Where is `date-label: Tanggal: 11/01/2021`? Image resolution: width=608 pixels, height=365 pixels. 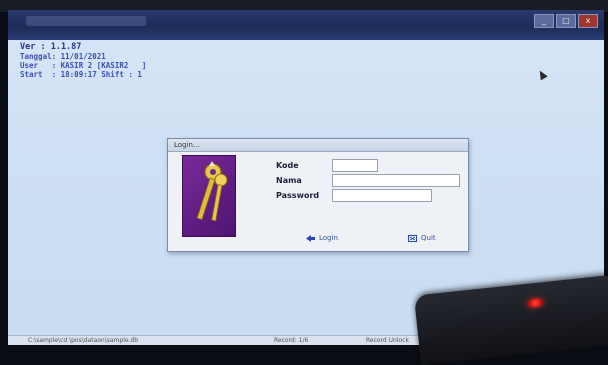
date-label: Tanggal: 11/01/2021 is located at coordinates (63, 56).